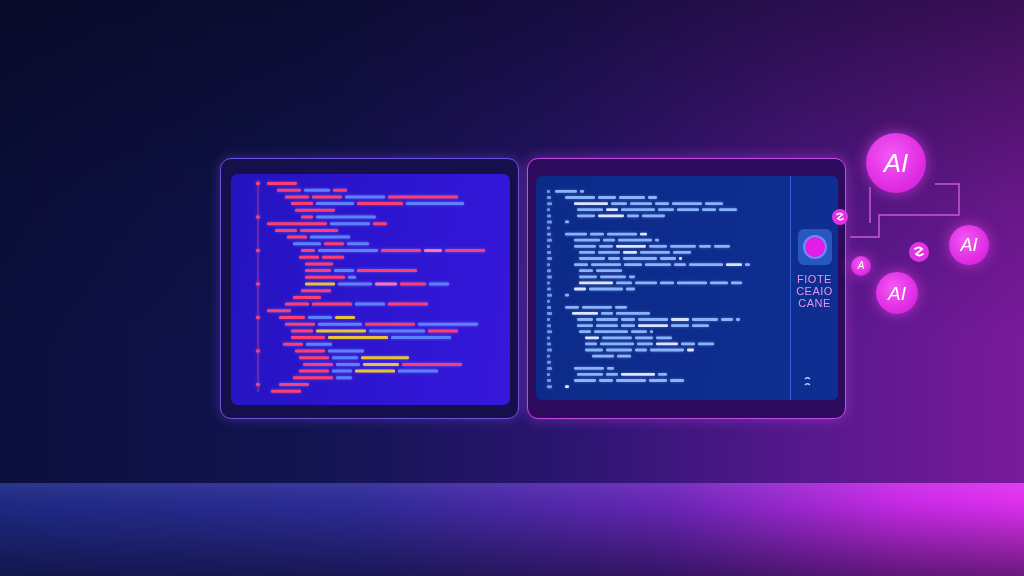 This screenshot has height=576, width=1024. What do you see at coordinates (807, 381) in the screenshot?
I see `tilde-icon` at bounding box center [807, 381].